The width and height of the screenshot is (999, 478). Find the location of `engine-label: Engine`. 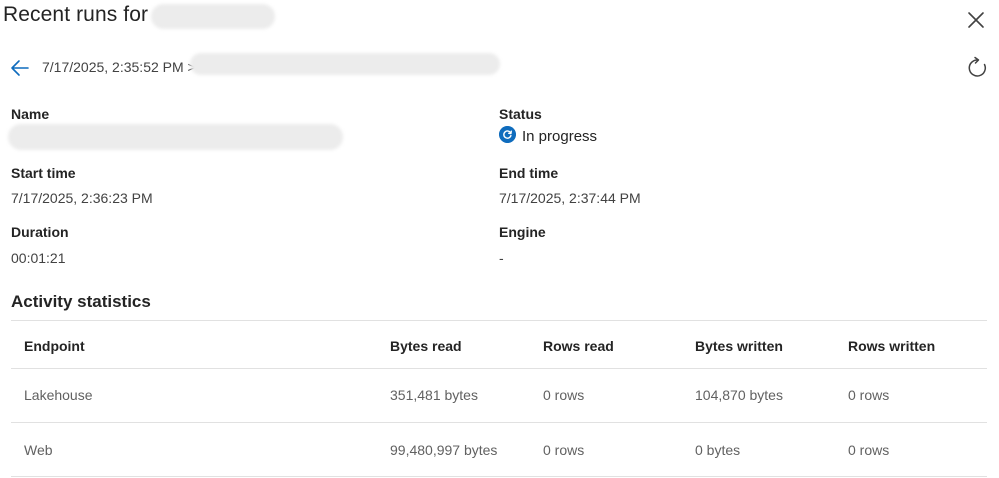

engine-label: Engine is located at coordinates (522, 232).